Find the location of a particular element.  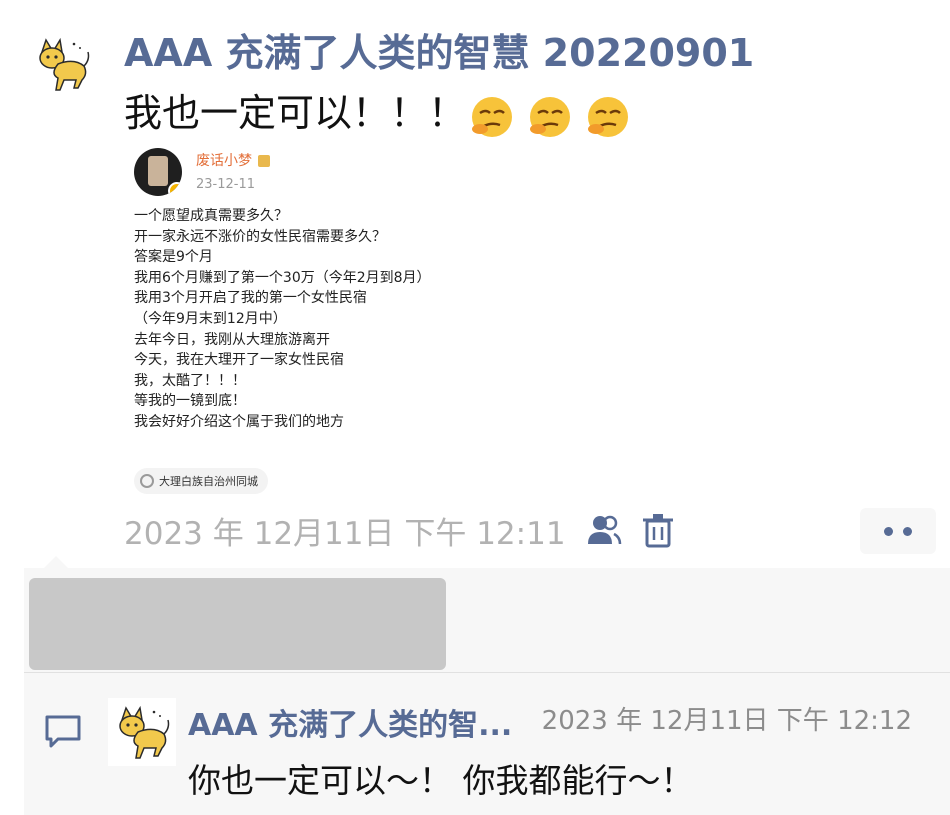

embedded-line: 开一家永远不涨价的女性民宿需要多久？ is located at coordinates (260, 236).